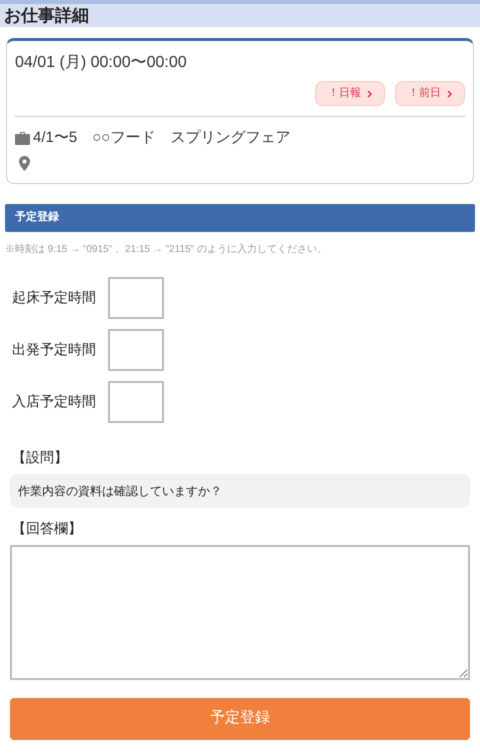 This screenshot has width=480, height=756. Describe the element at coordinates (54, 349) in the screenshot. I see `field-label: 出発予定時間` at that location.